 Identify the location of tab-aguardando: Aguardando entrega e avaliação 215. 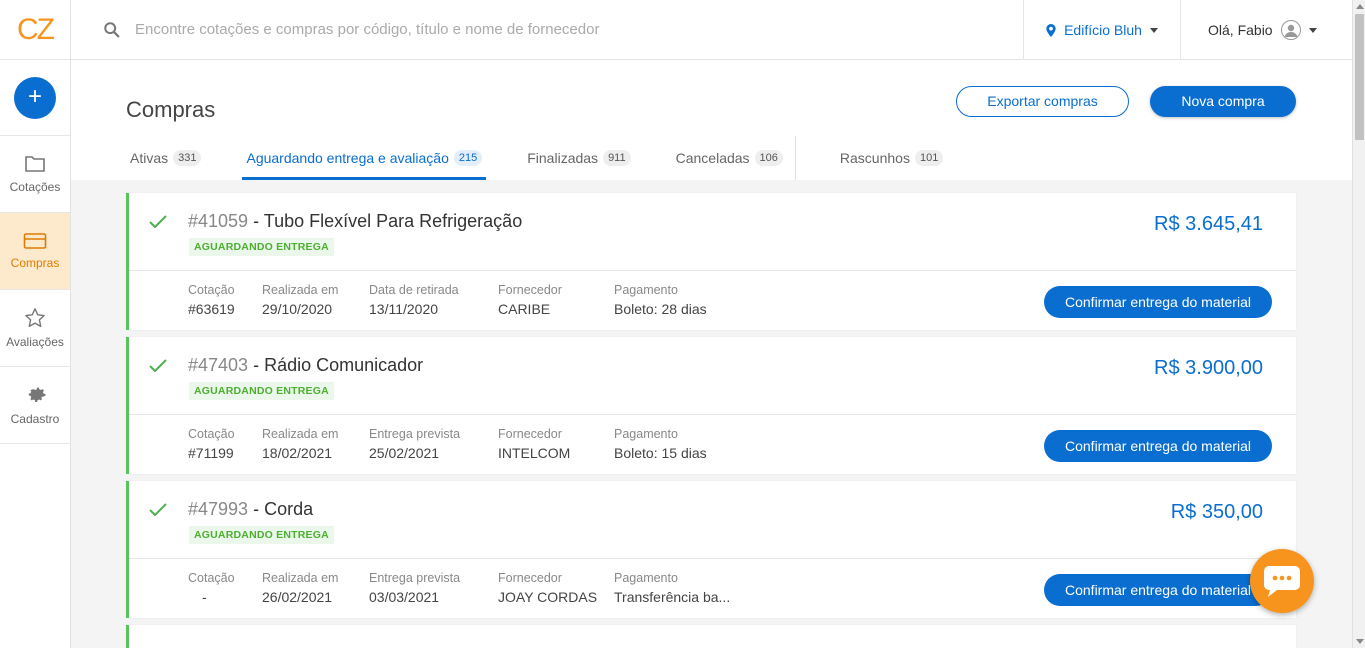
(364, 158).